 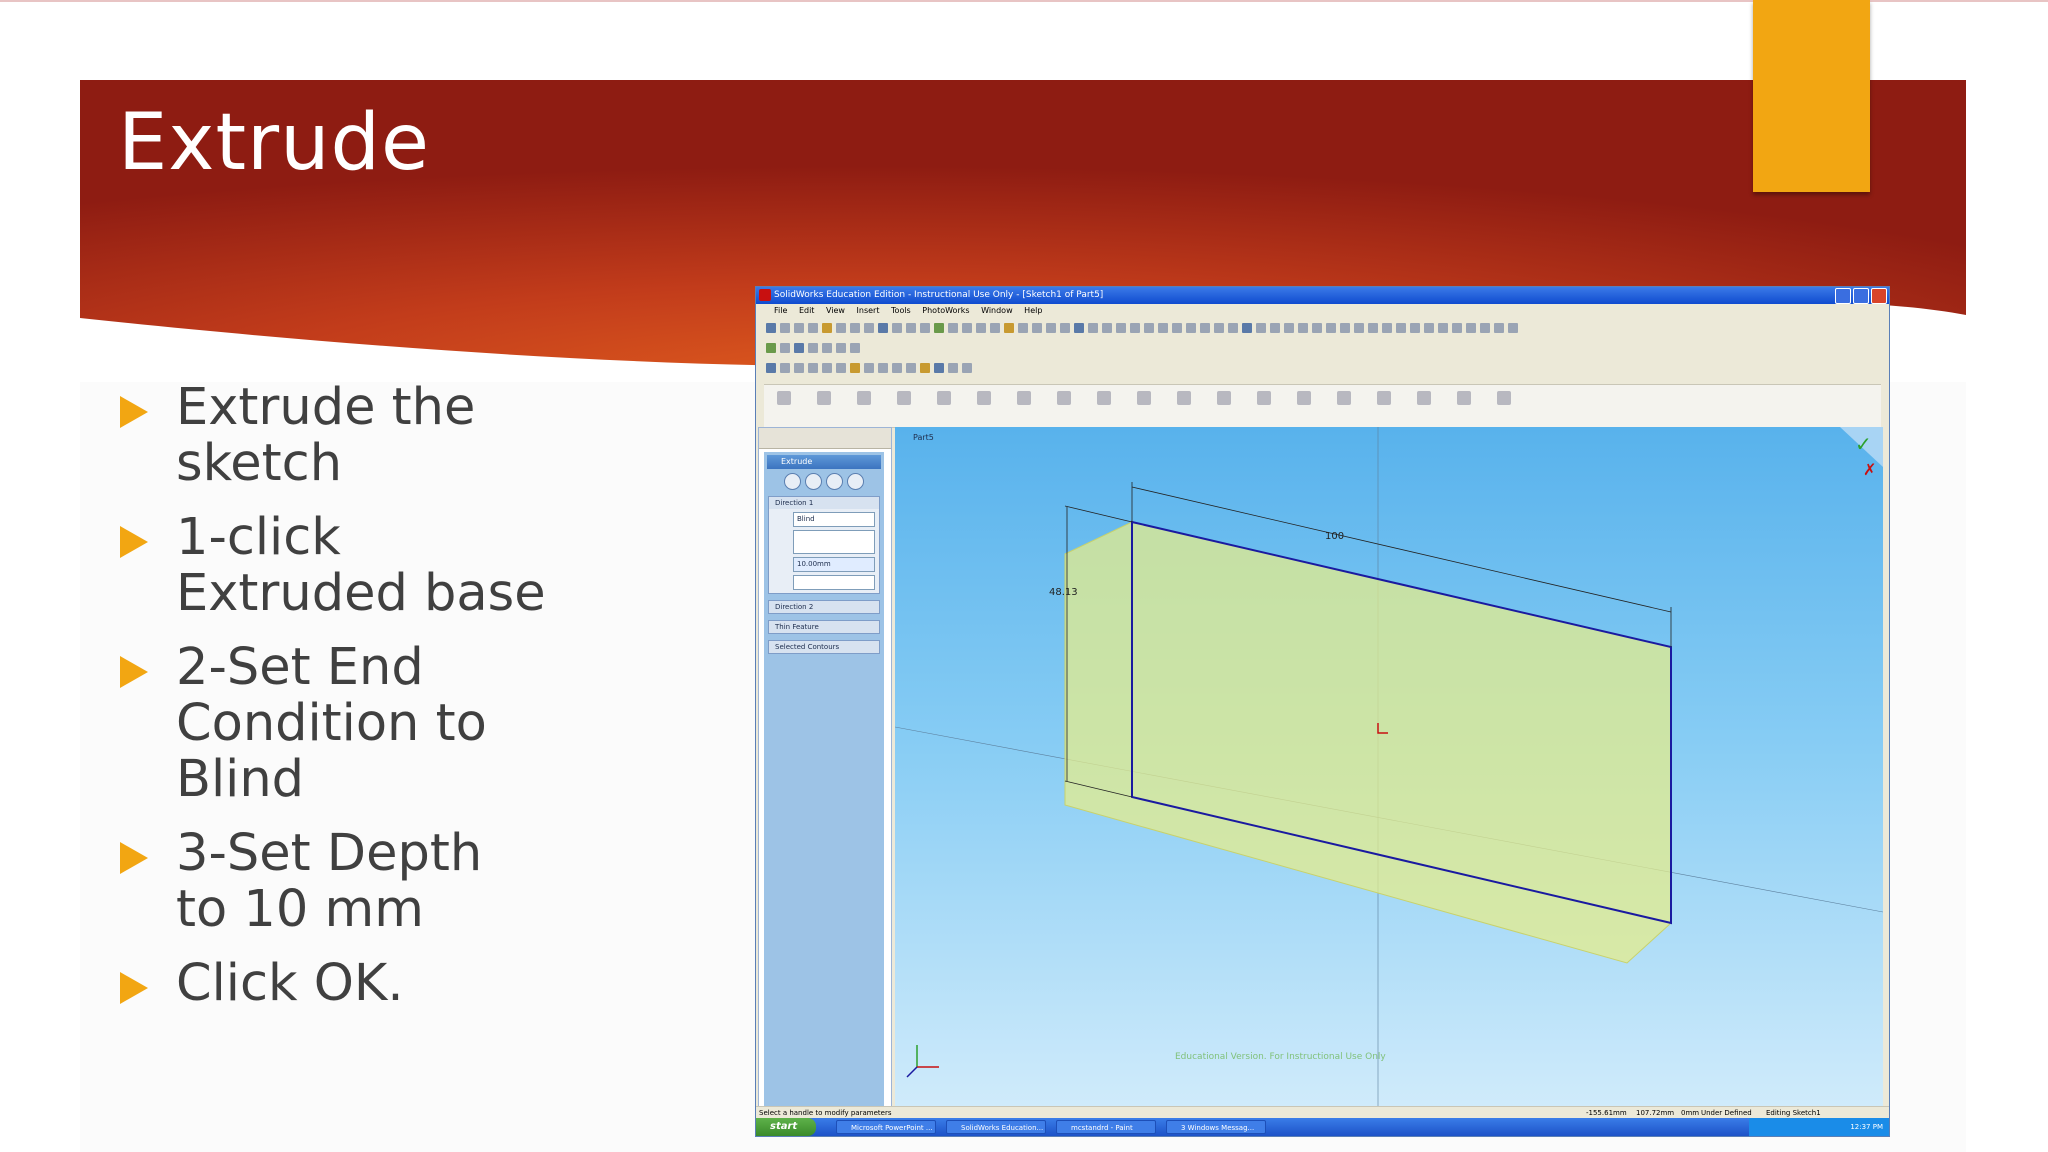 I want to click on reference-geometry-icon, so click(x=1464, y=398).